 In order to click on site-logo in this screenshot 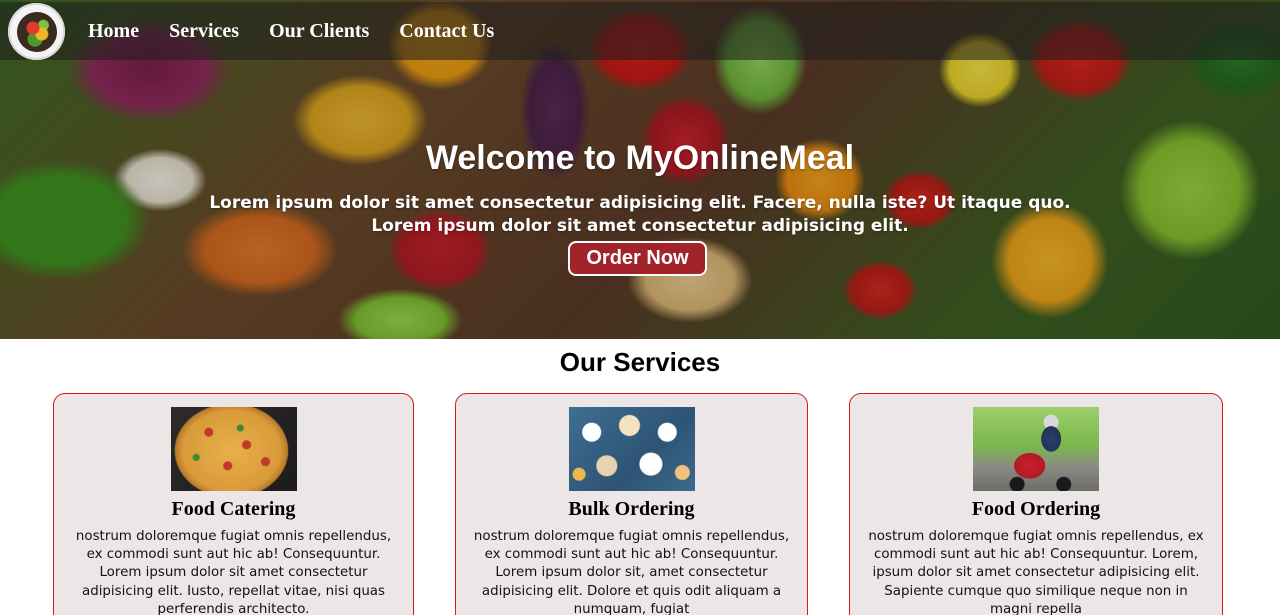, I will do `click(36, 31)`.